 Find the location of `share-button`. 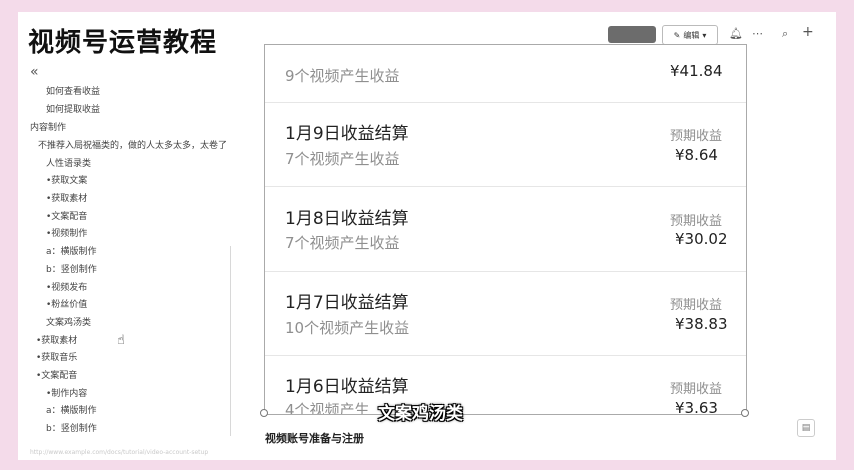

share-button is located at coordinates (632, 34).